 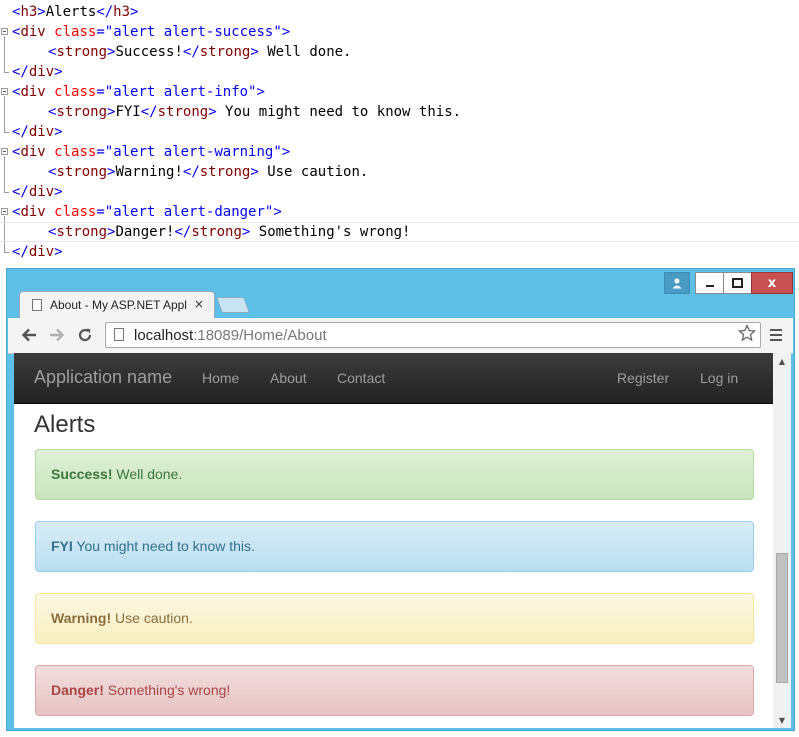 I want to click on code-token: Alerts, so click(x=71, y=12).